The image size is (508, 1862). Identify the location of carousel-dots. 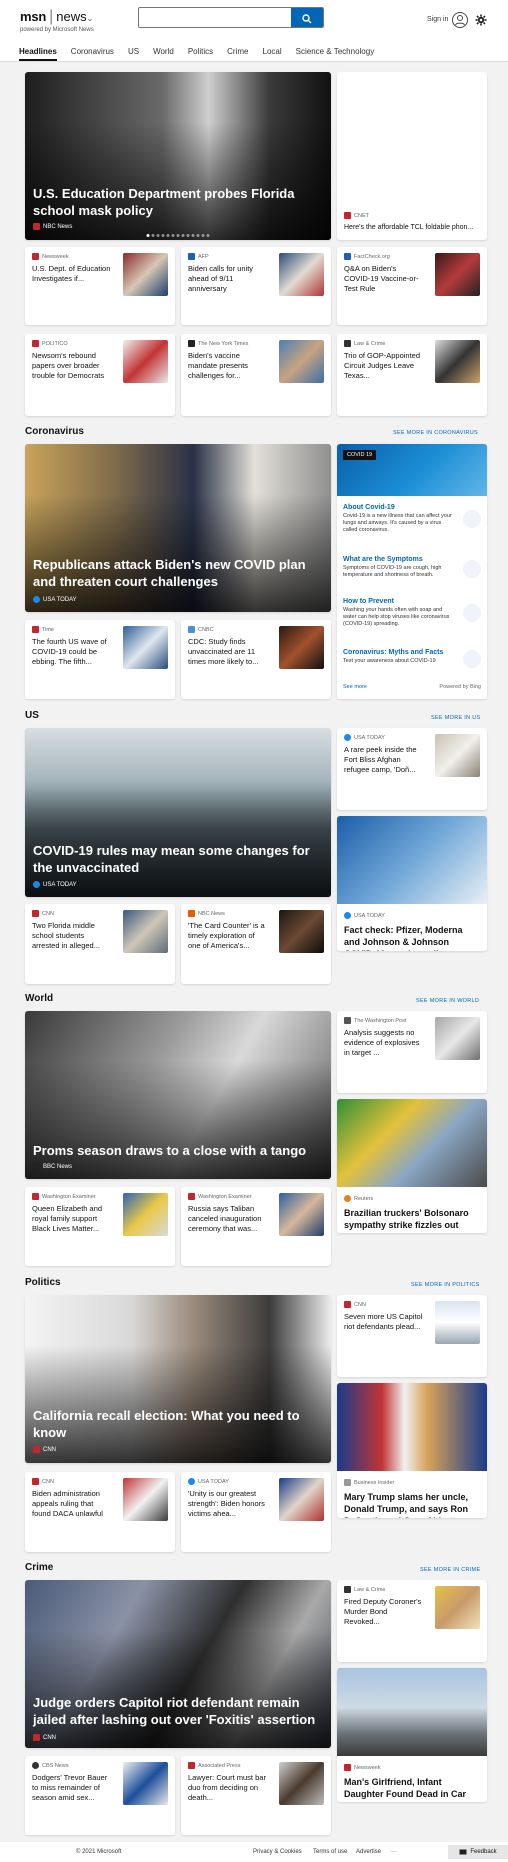
(178, 235).